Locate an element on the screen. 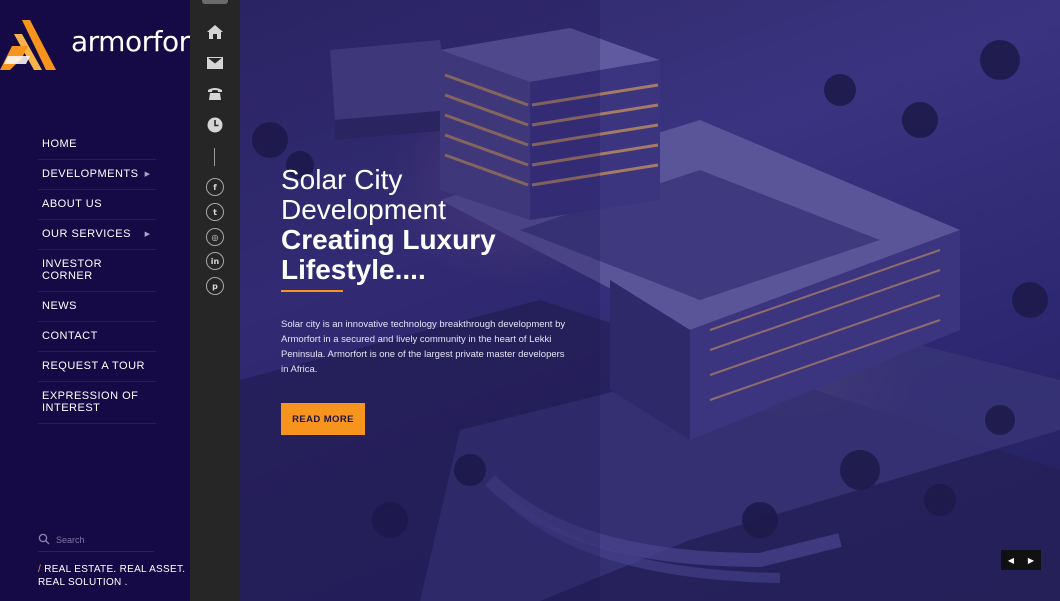 Image resolution: width=1060 pixels, height=601 pixels. hero-title-line-3: Creating Luxury is located at coordinates (388, 239).